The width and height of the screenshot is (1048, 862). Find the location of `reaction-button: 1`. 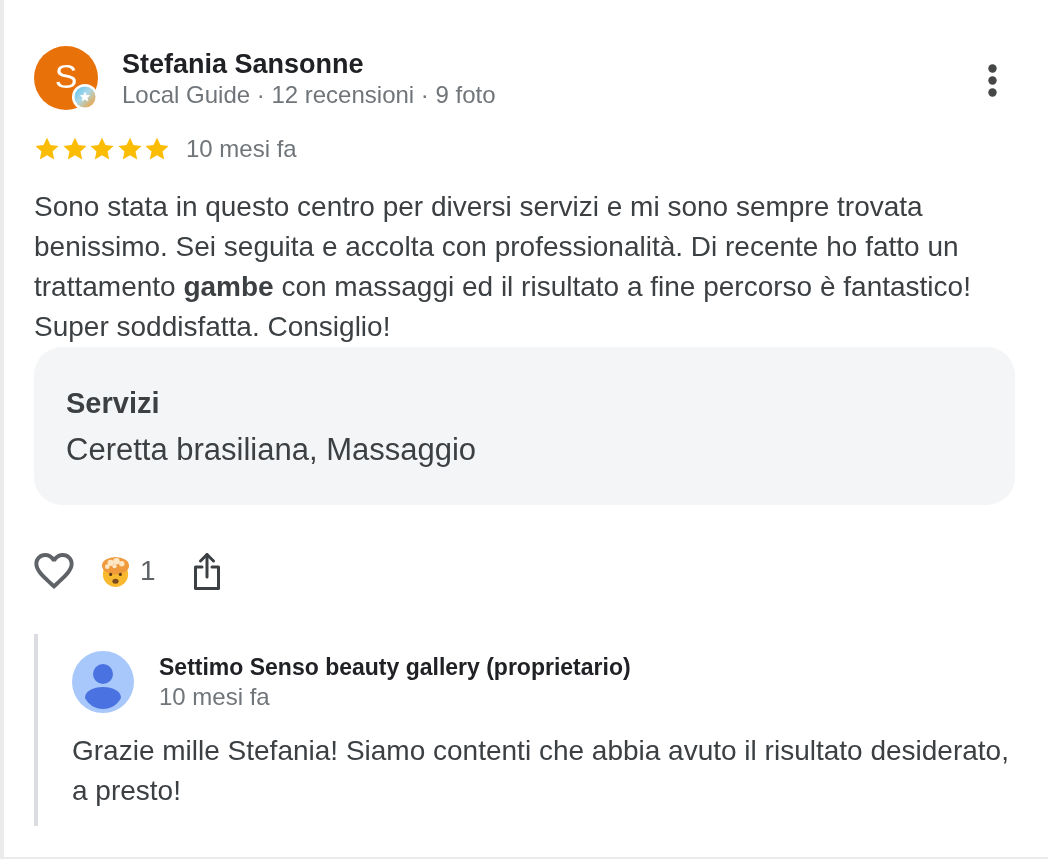

reaction-button: 1 is located at coordinates (128, 571).